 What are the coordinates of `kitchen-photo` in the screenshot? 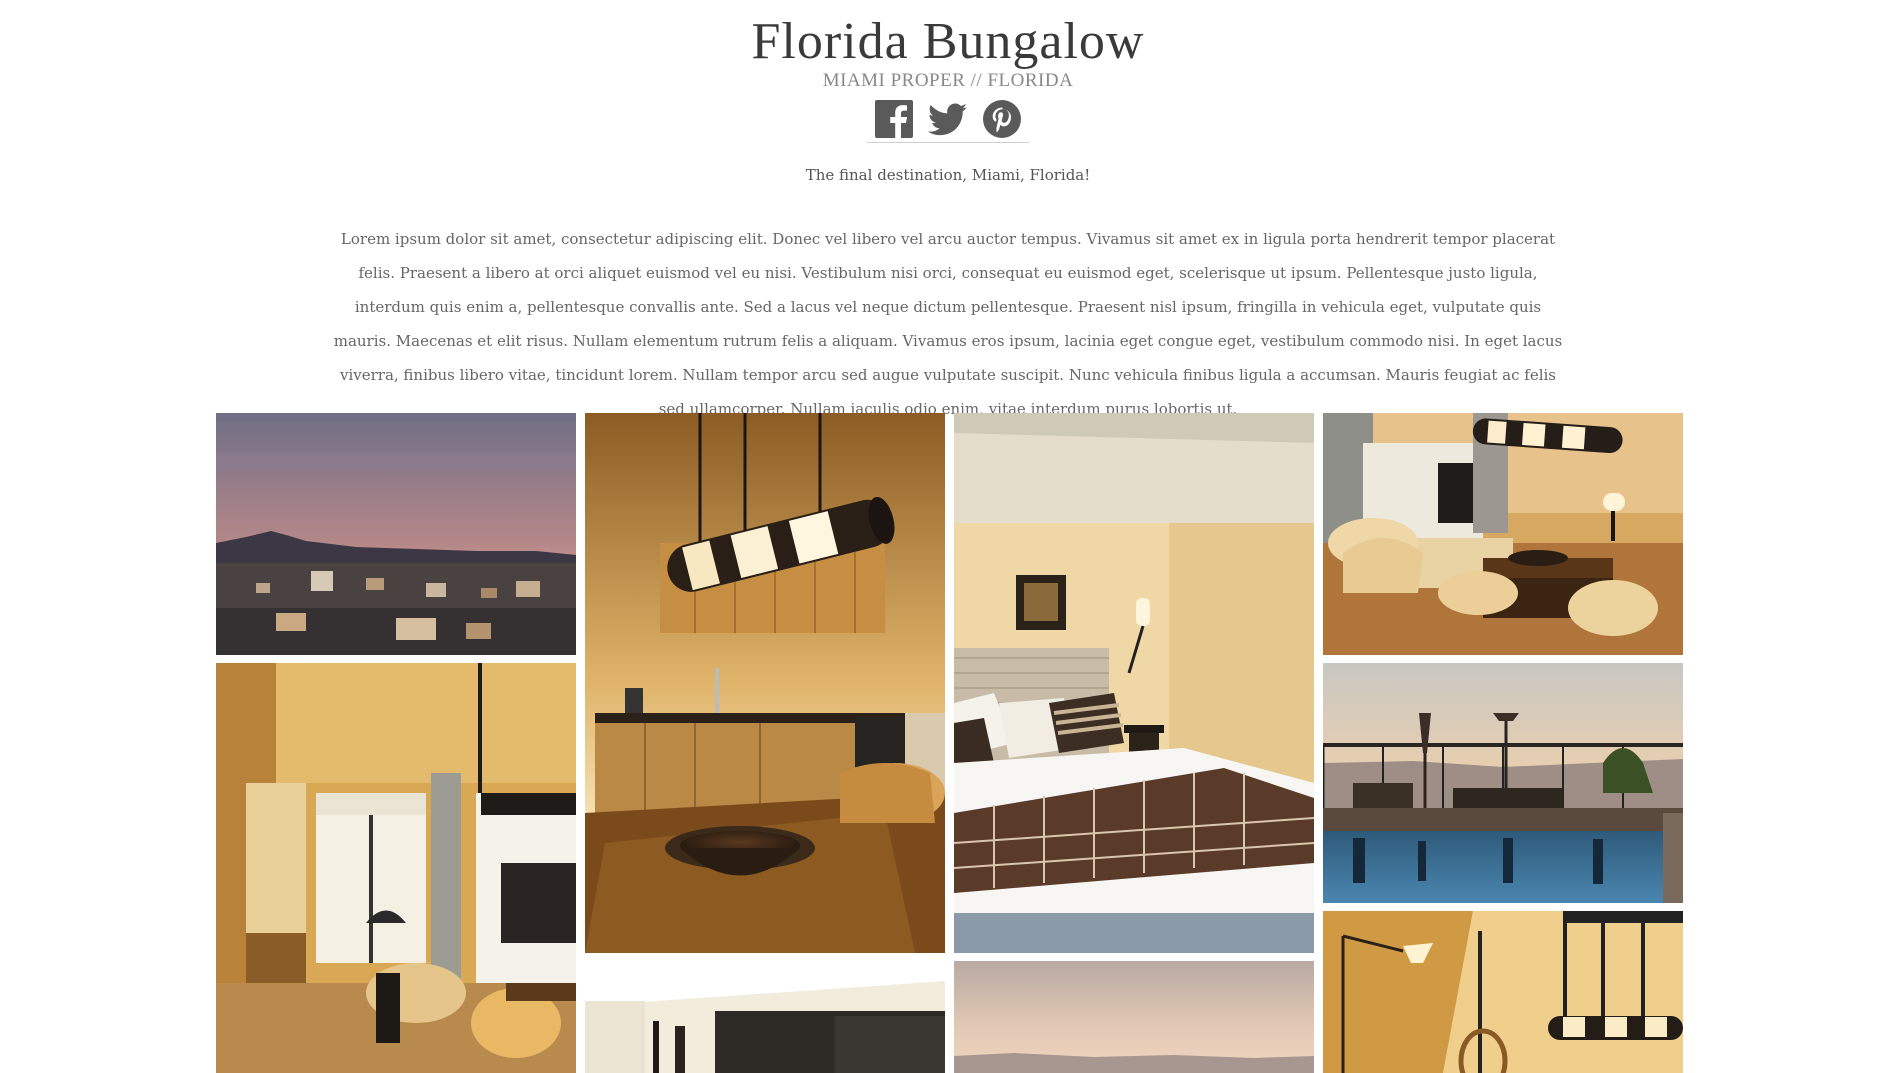 It's located at (765, 683).